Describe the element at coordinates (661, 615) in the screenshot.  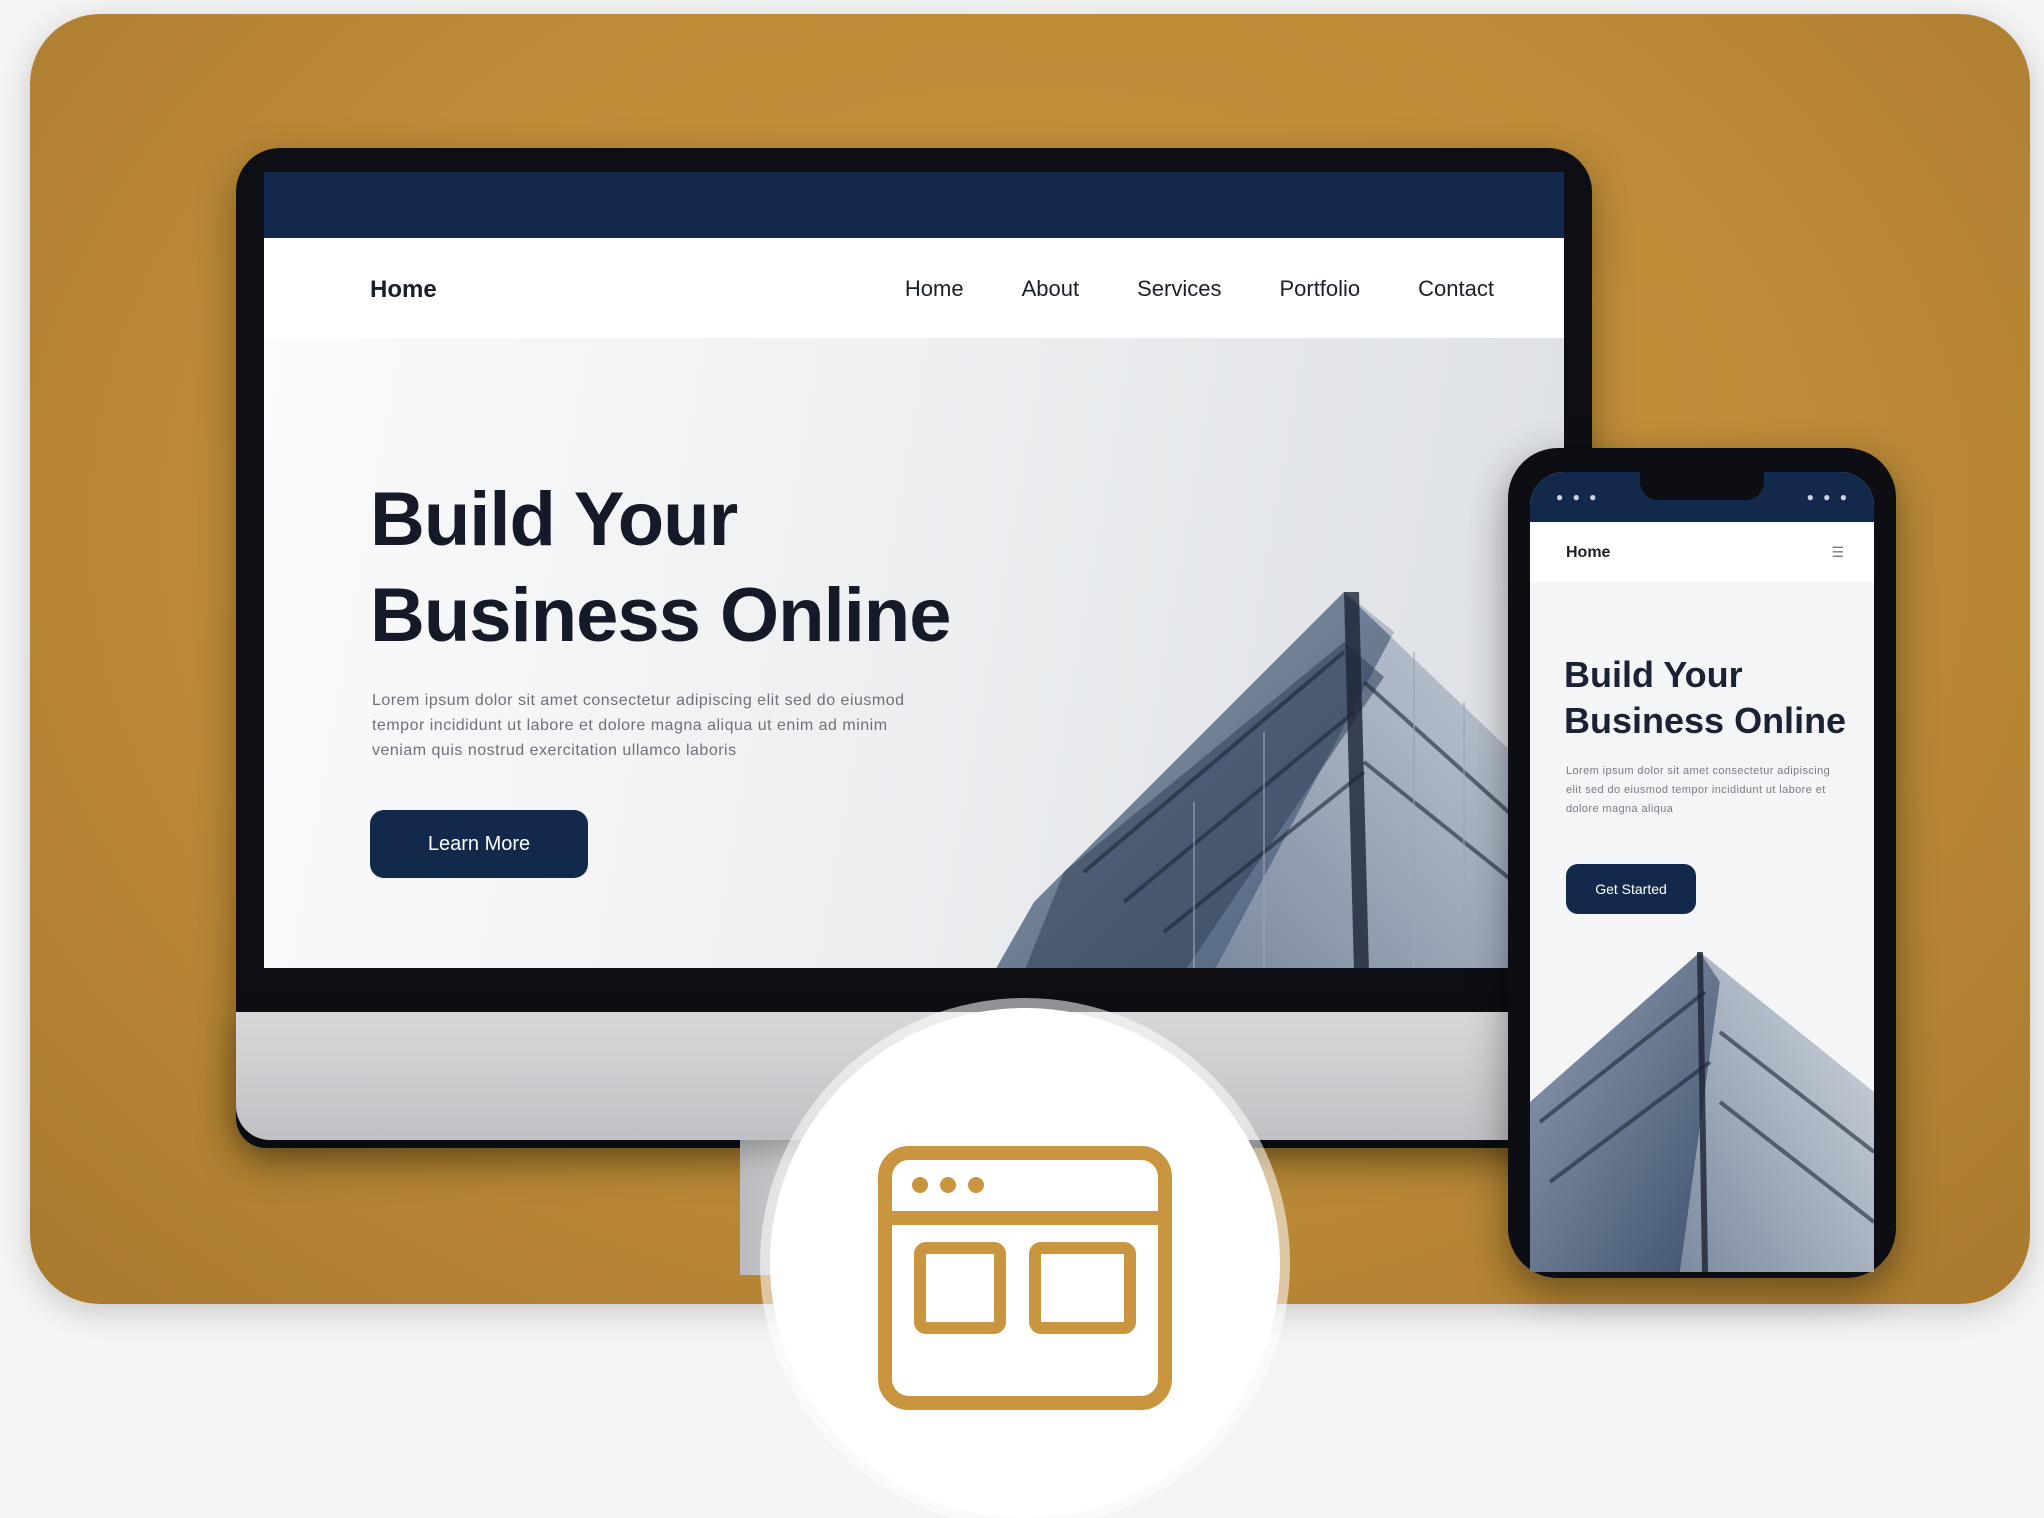
I see `hero-title-line2: Business Online` at that location.